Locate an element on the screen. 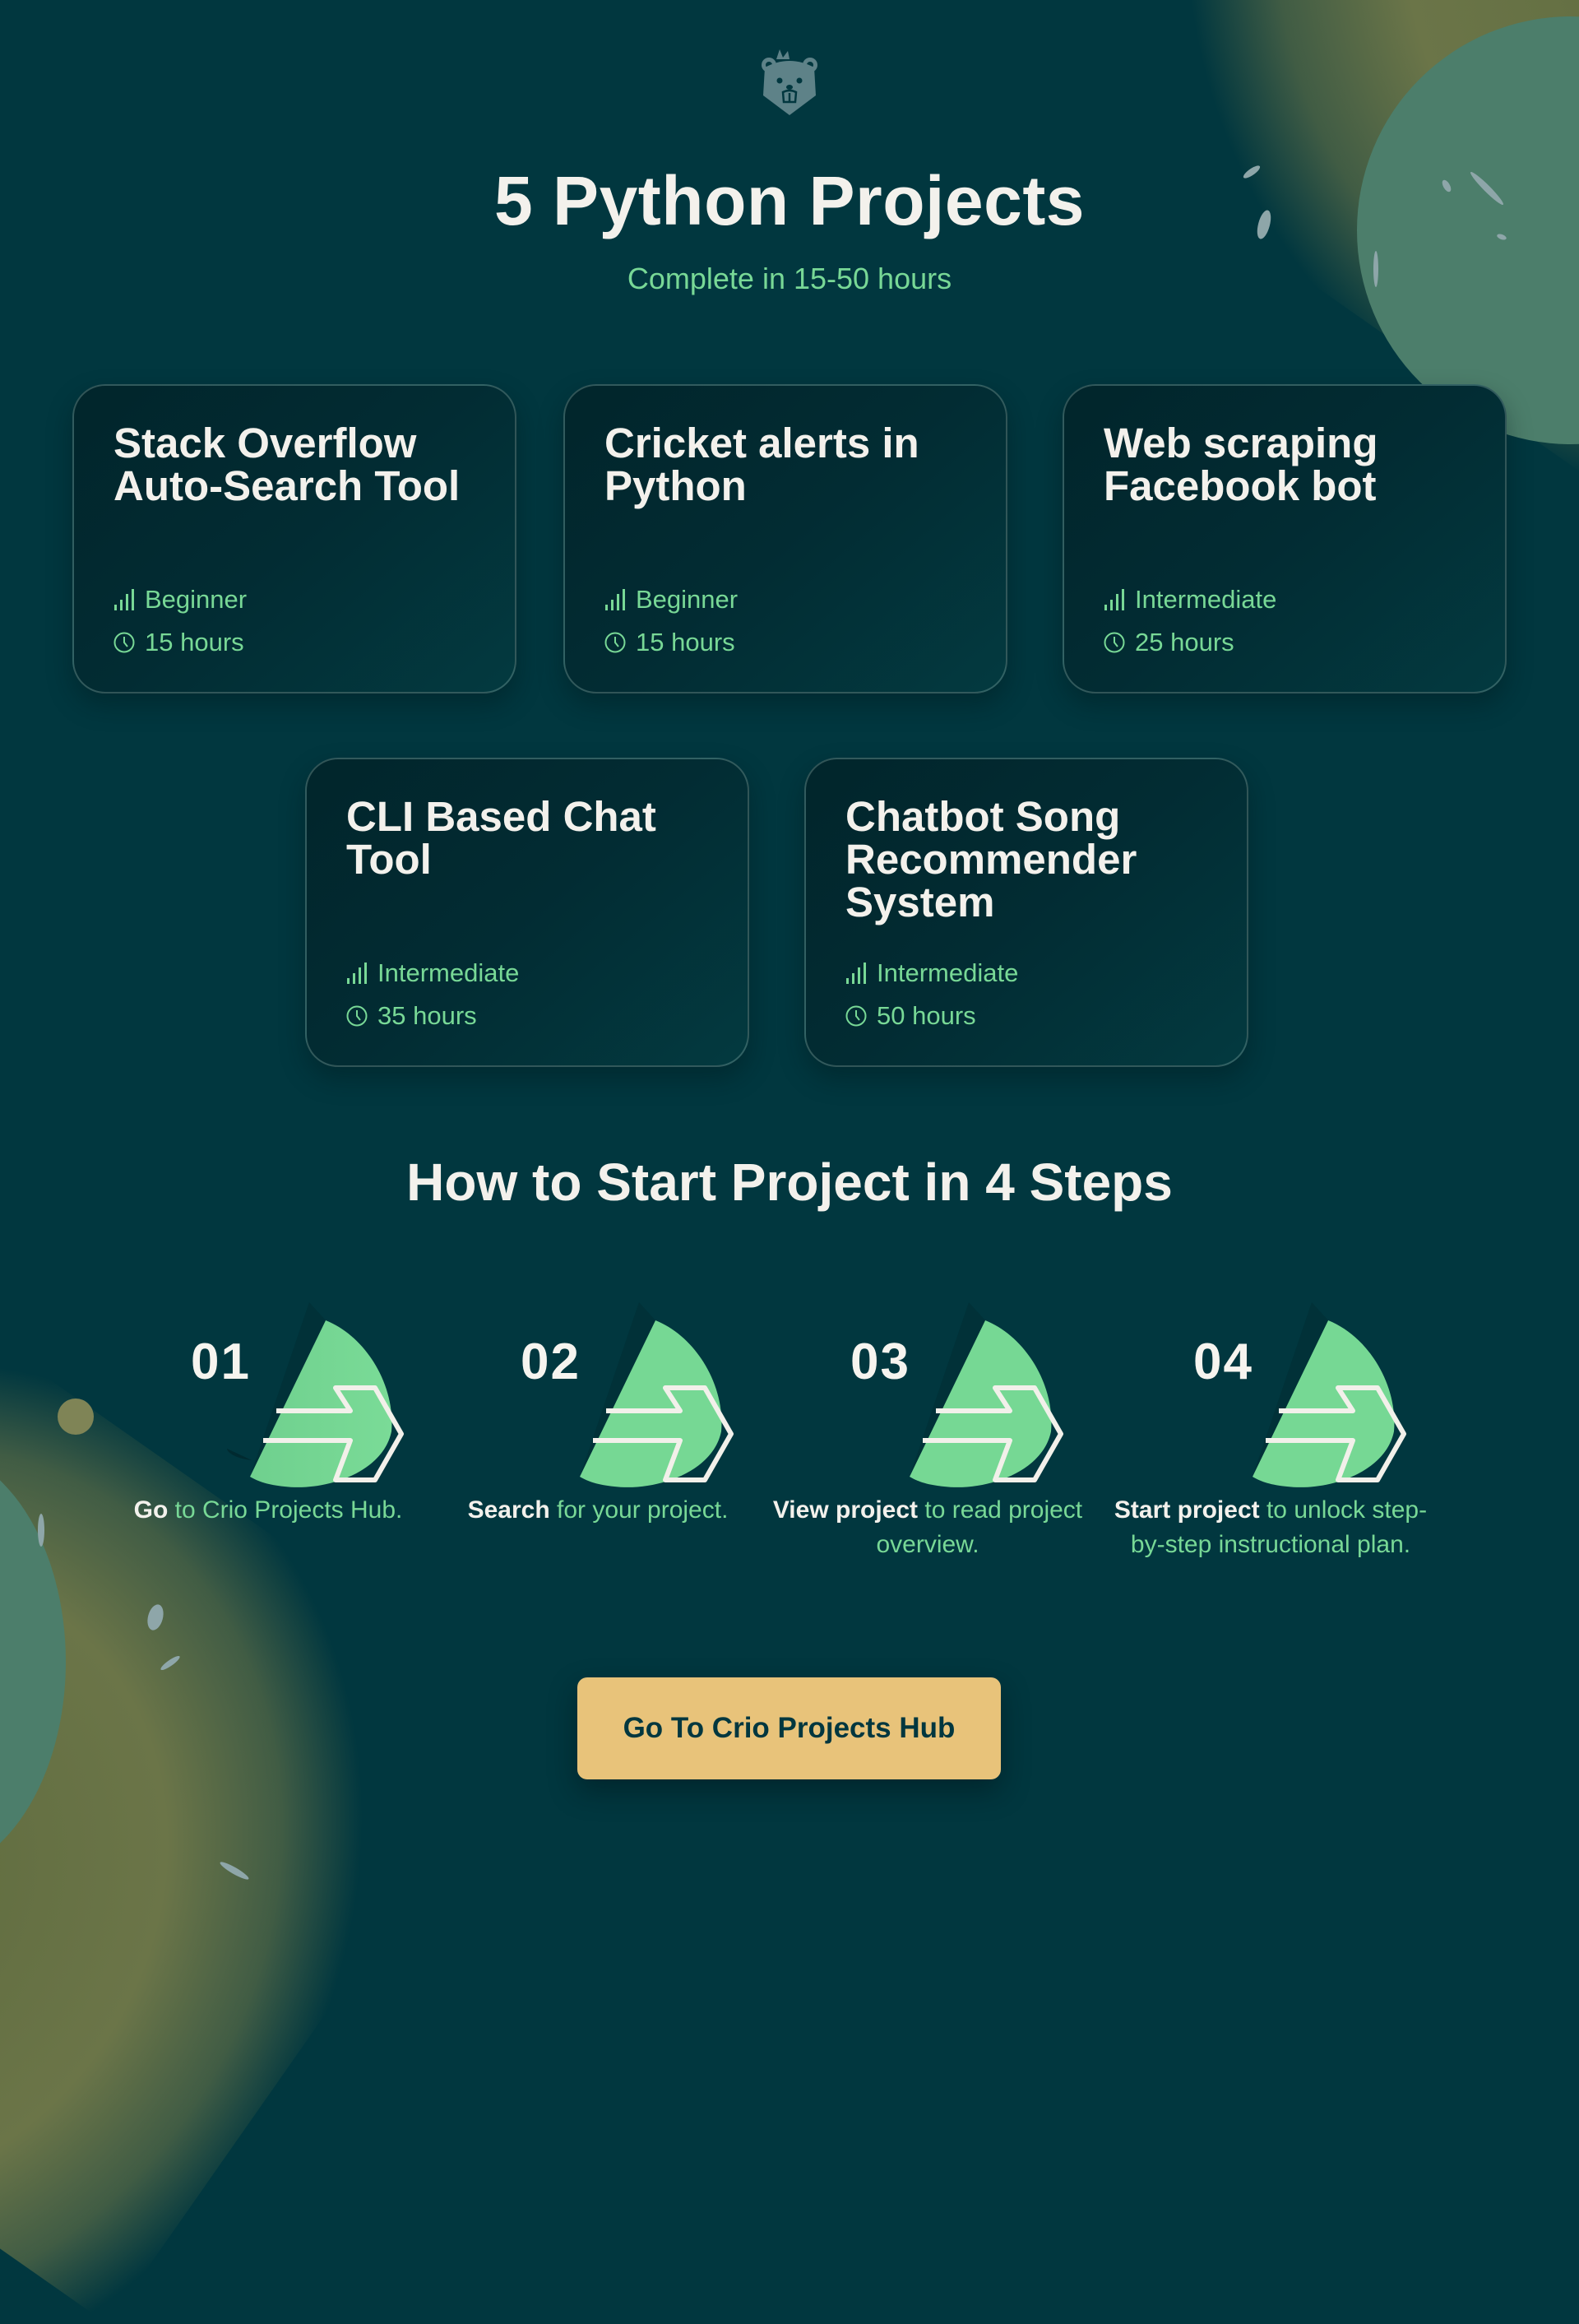 This screenshot has height=2324, width=1579. steps-section-title: How to Start Project in 4 Steps is located at coordinates (789, 1183).